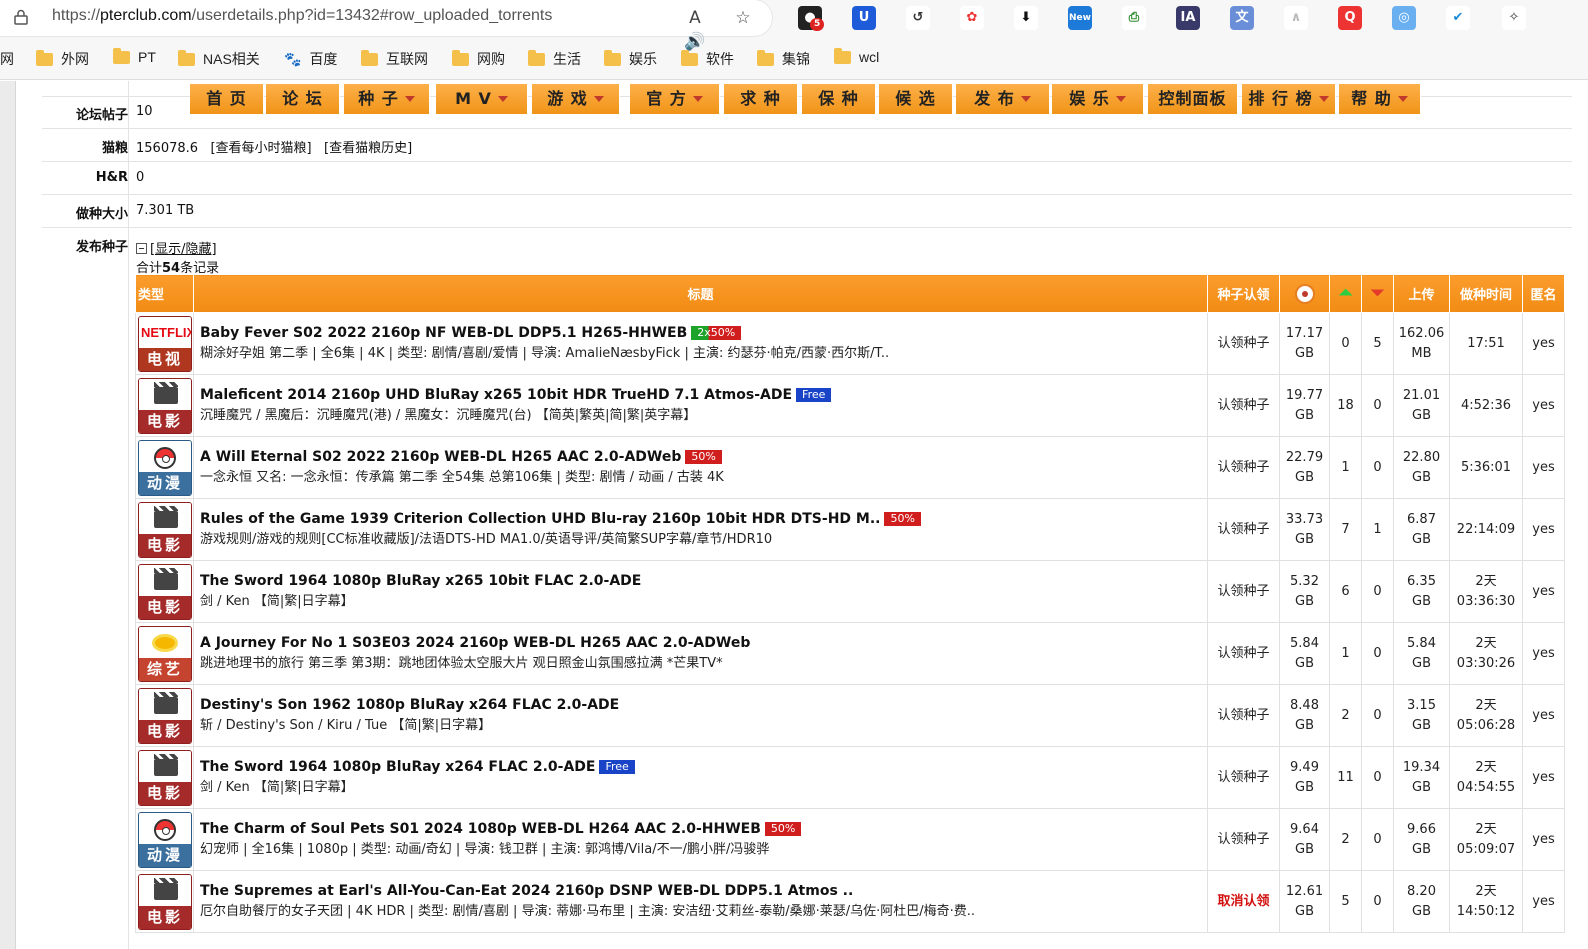 This screenshot has width=1588, height=949. I want to click on seeders-cell: 2, so click(1345, 839).